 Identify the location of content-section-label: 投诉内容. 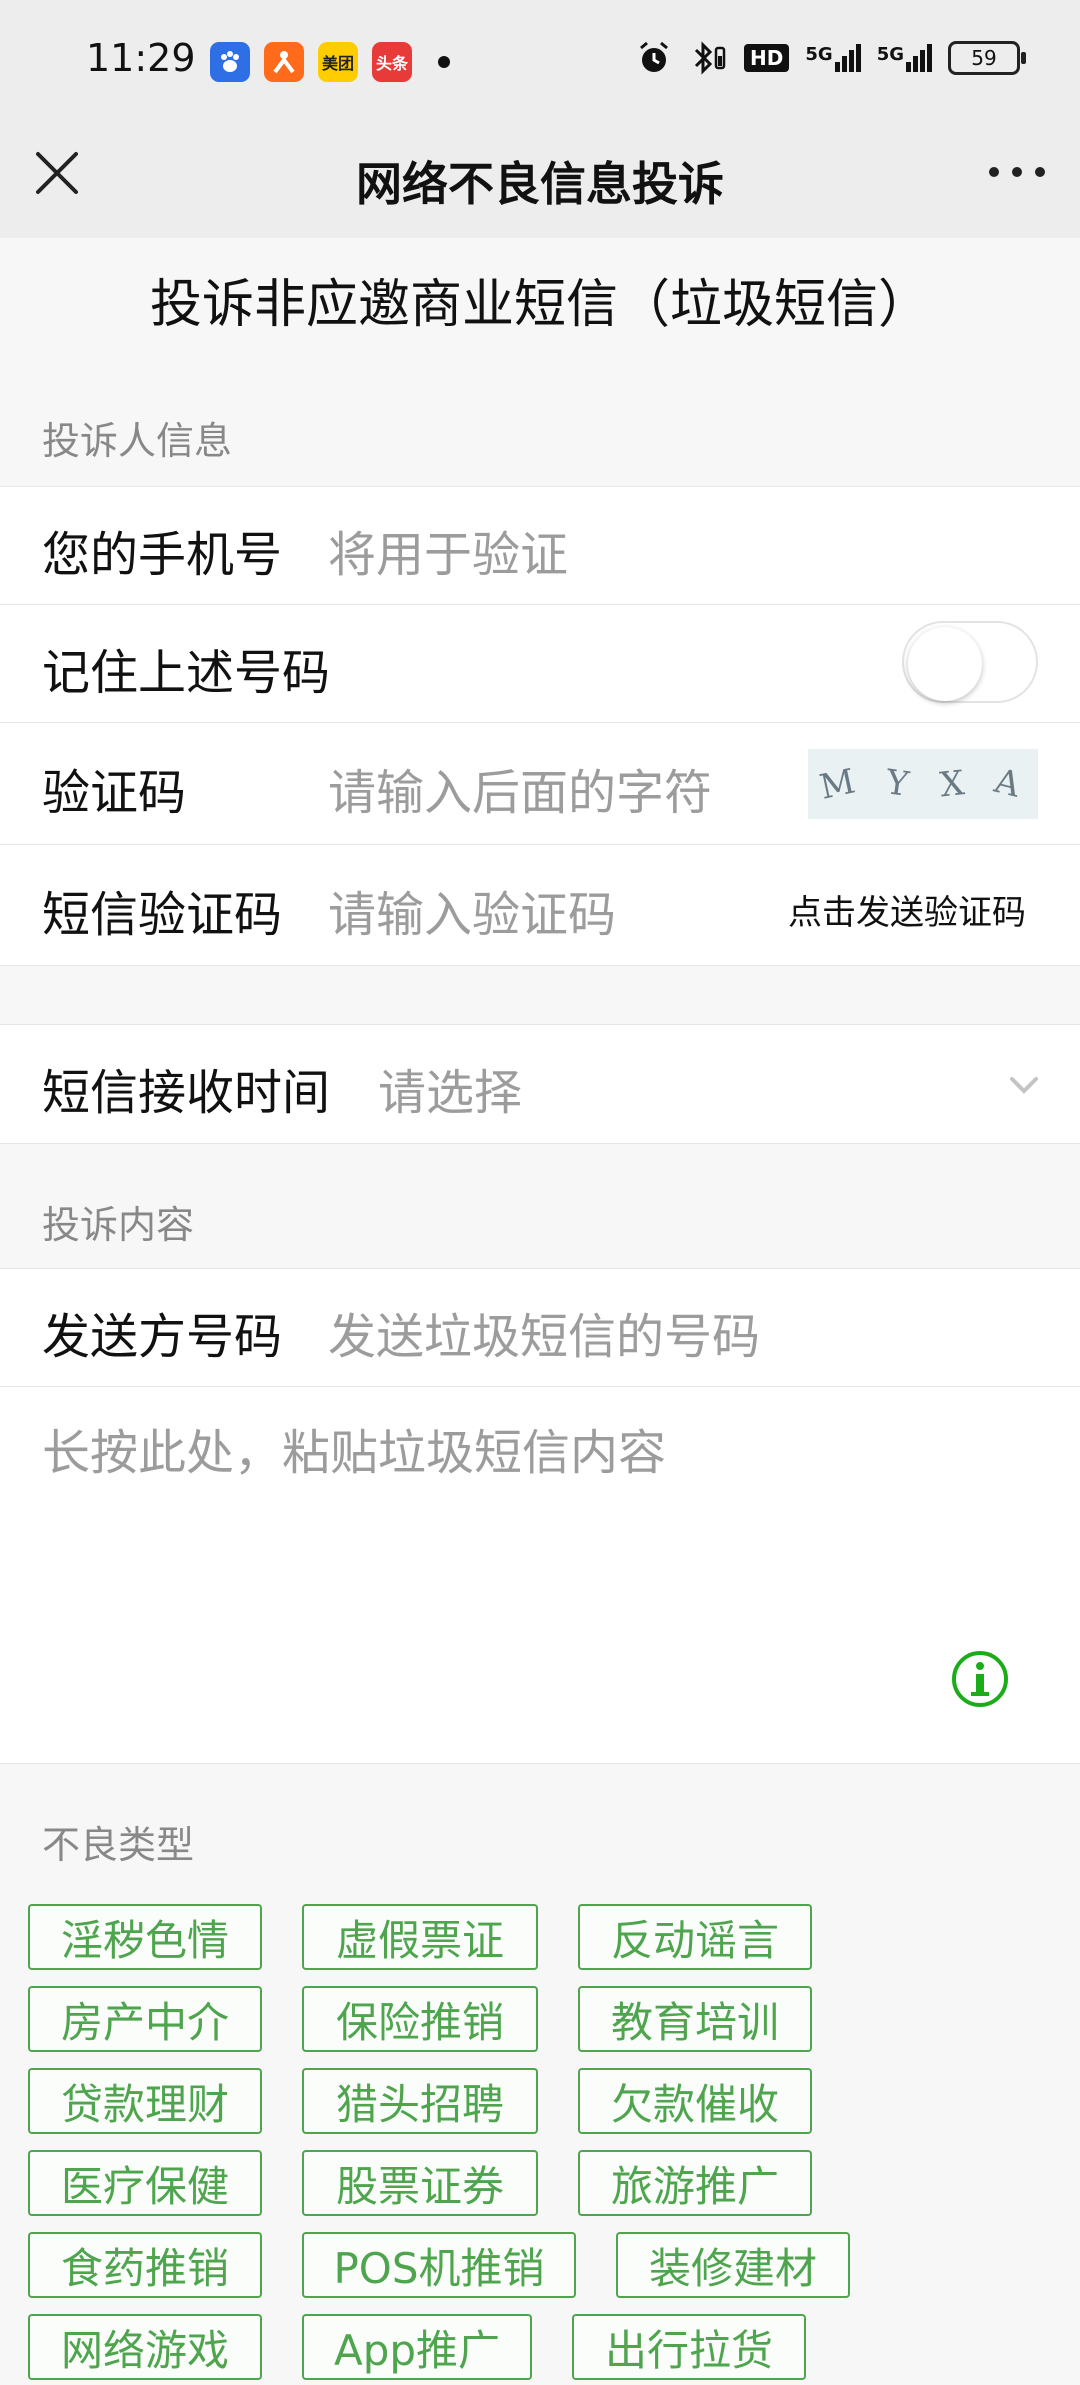
(118, 1225).